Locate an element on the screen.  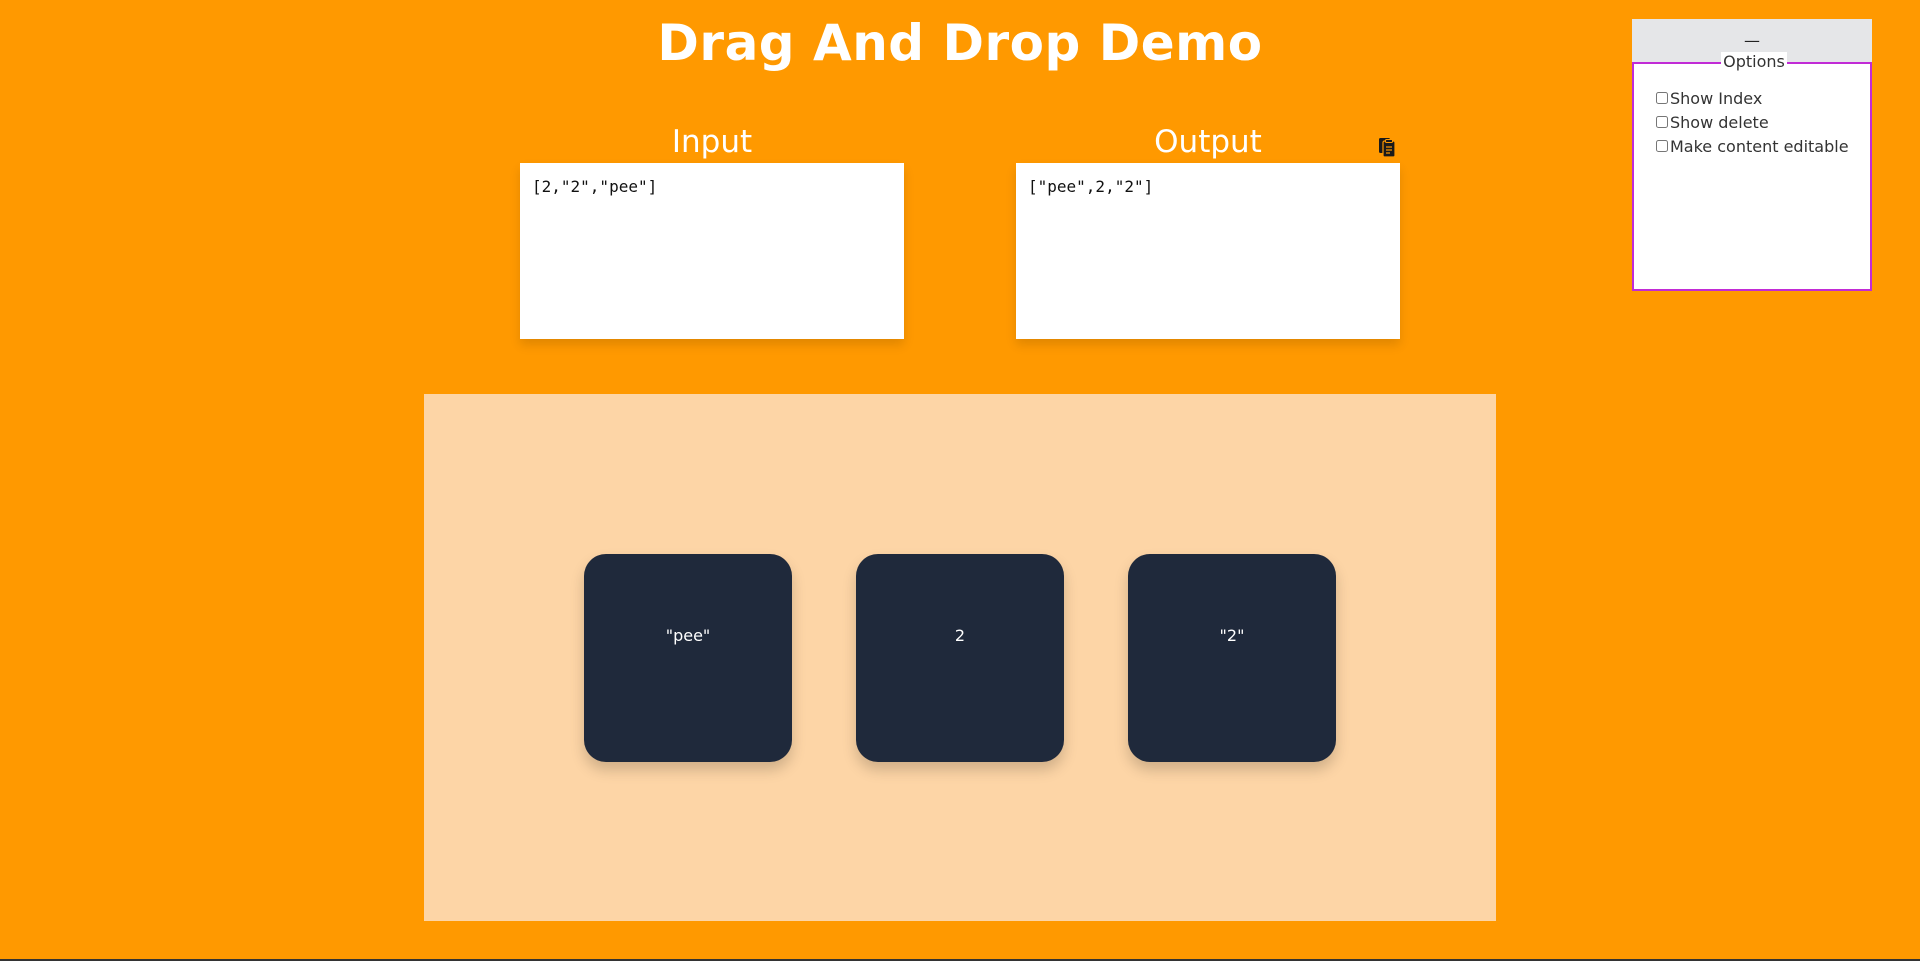
input-field: [2,"2","pee"] is located at coordinates (712, 251).